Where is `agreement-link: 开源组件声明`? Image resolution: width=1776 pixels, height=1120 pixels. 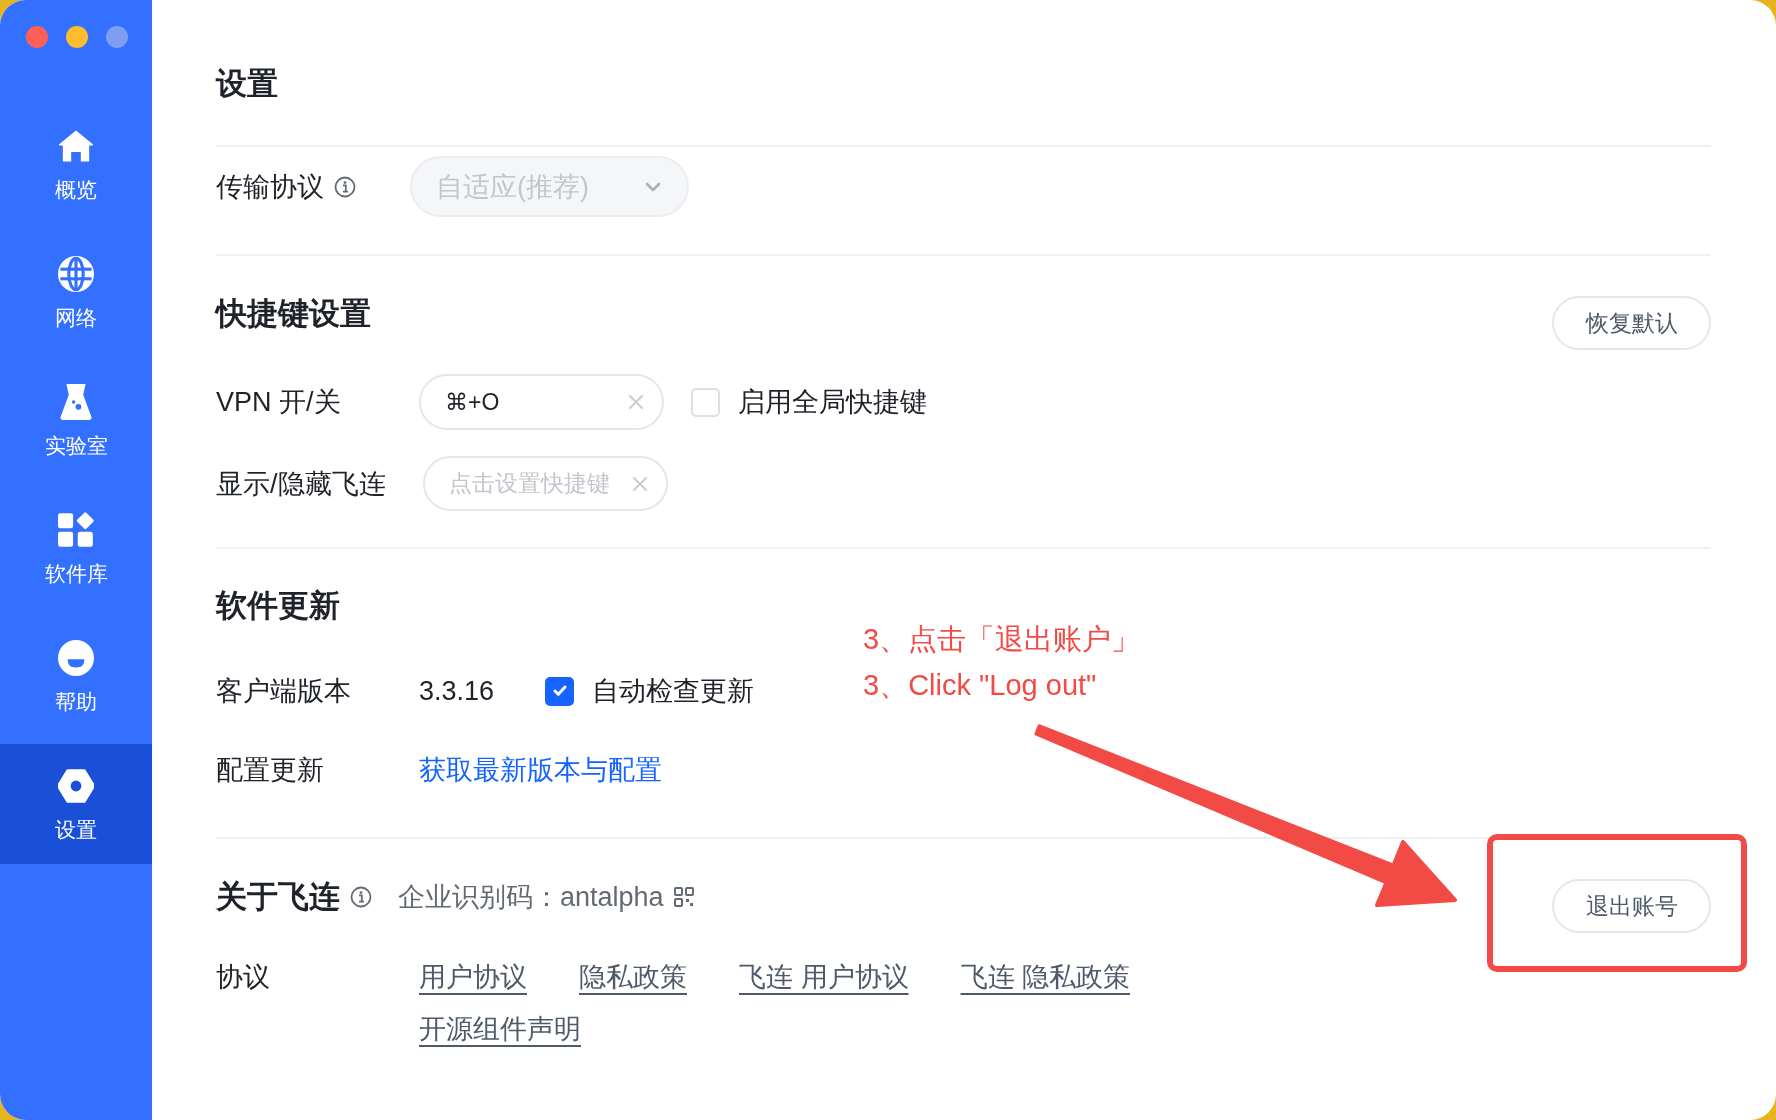
agreement-link: 开源组件声明 is located at coordinates (500, 1029).